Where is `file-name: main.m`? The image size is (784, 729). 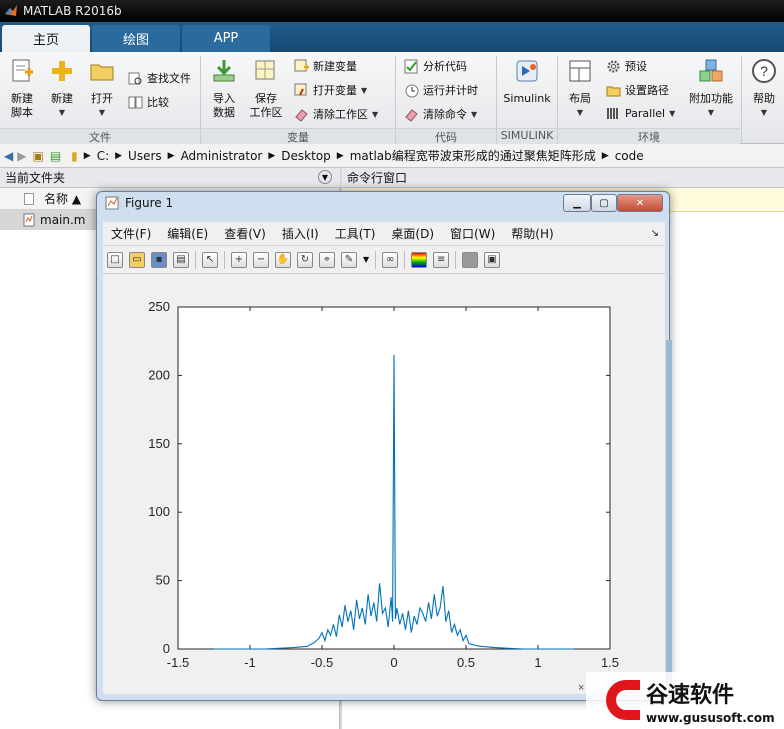
file-name: main.m is located at coordinates (63, 220).